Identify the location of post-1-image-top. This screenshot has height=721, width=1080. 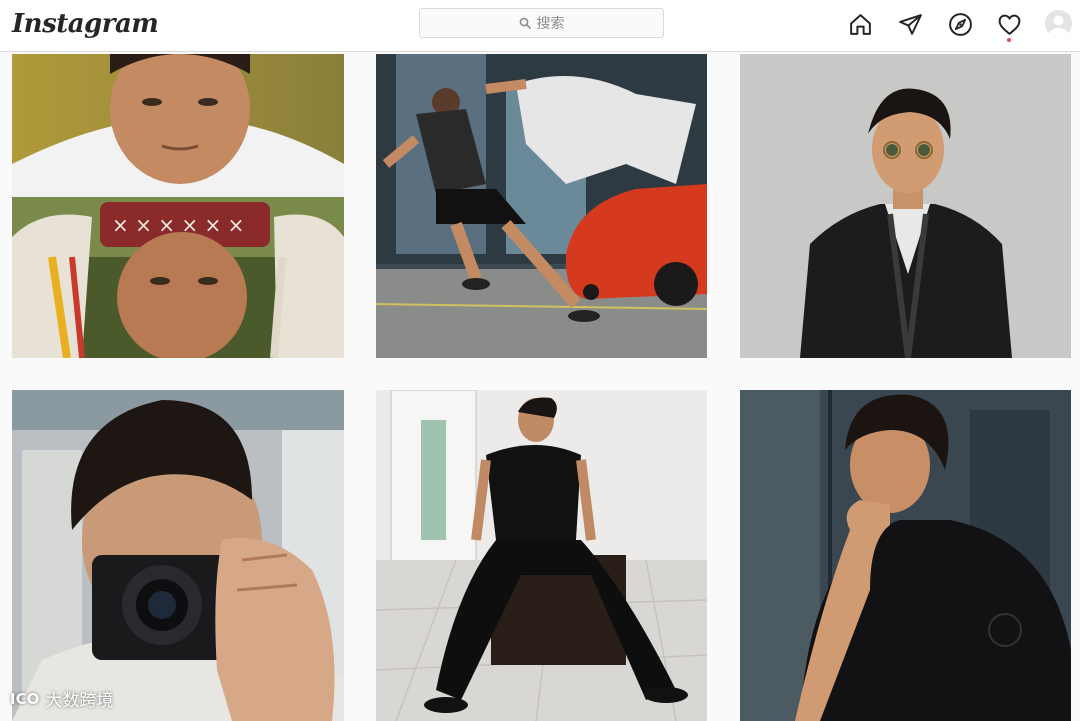
(178, 125).